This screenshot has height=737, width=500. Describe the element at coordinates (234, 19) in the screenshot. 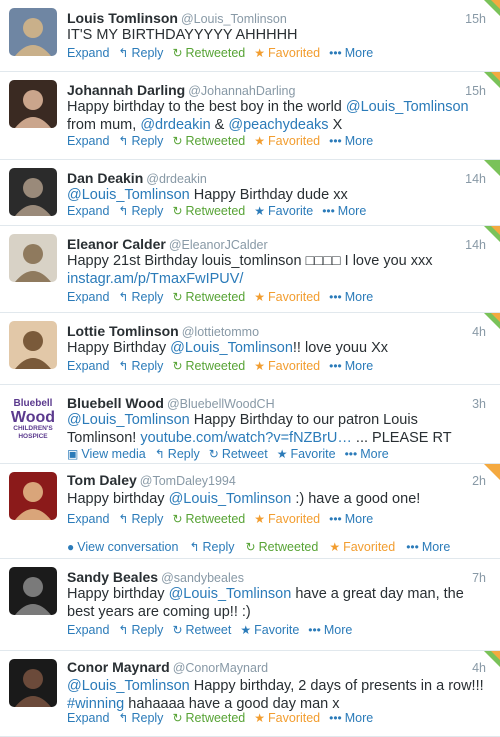

I see `user-handle: @Louis_Tomlinson` at that location.